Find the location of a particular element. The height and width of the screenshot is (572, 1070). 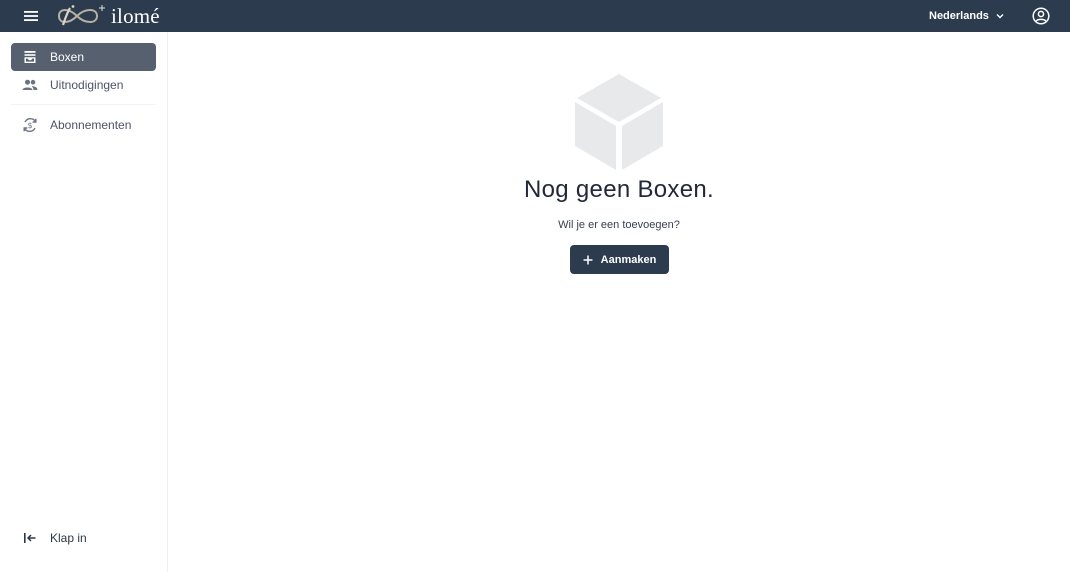

language-label: Nederlands is located at coordinates (959, 16).